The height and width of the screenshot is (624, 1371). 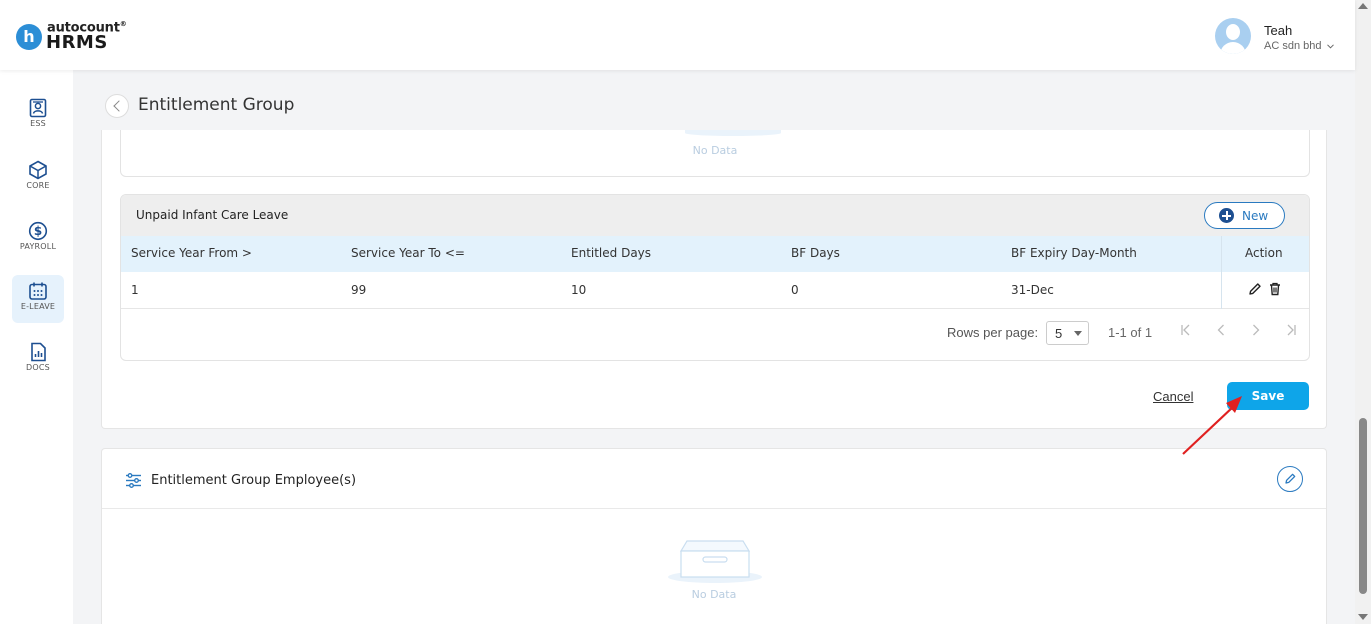 I want to click on logo-hrms-text: HRMS, so click(x=77, y=42).